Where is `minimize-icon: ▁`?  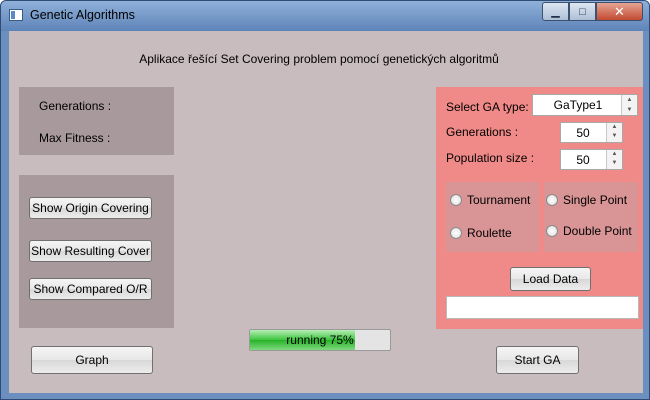 minimize-icon: ▁ is located at coordinates (555, 12).